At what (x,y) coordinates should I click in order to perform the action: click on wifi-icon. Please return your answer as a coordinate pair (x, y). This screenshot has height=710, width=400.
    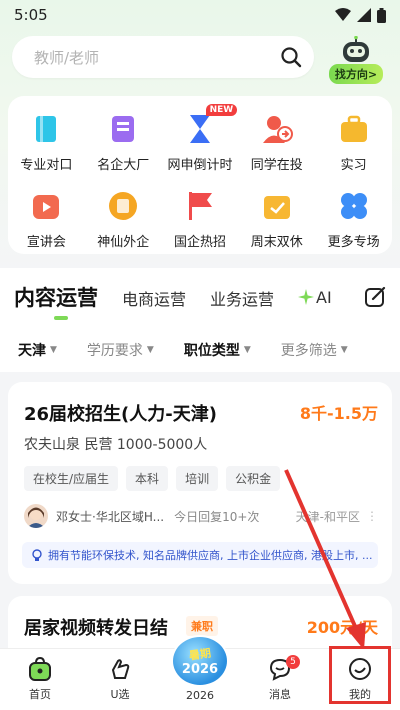
    Looking at the image, I should click on (343, 14).